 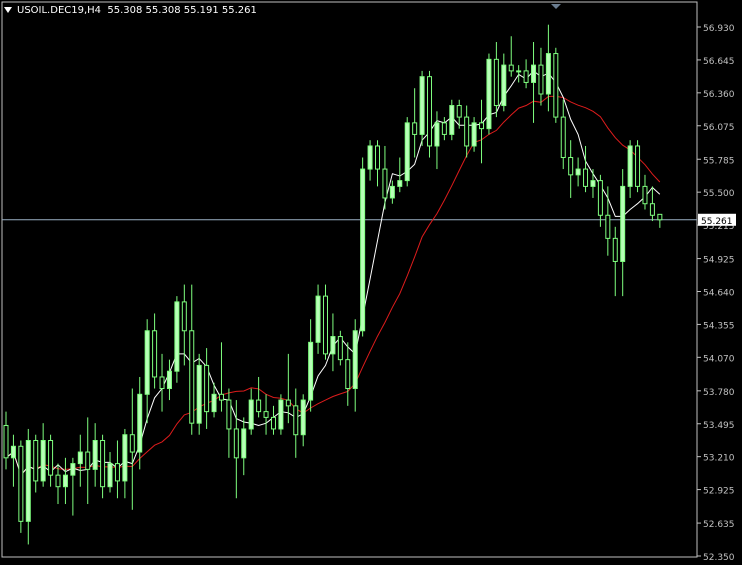 What do you see at coordinates (719, 62) in the screenshot?
I see `y-tick-label: 56.645` at bounding box center [719, 62].